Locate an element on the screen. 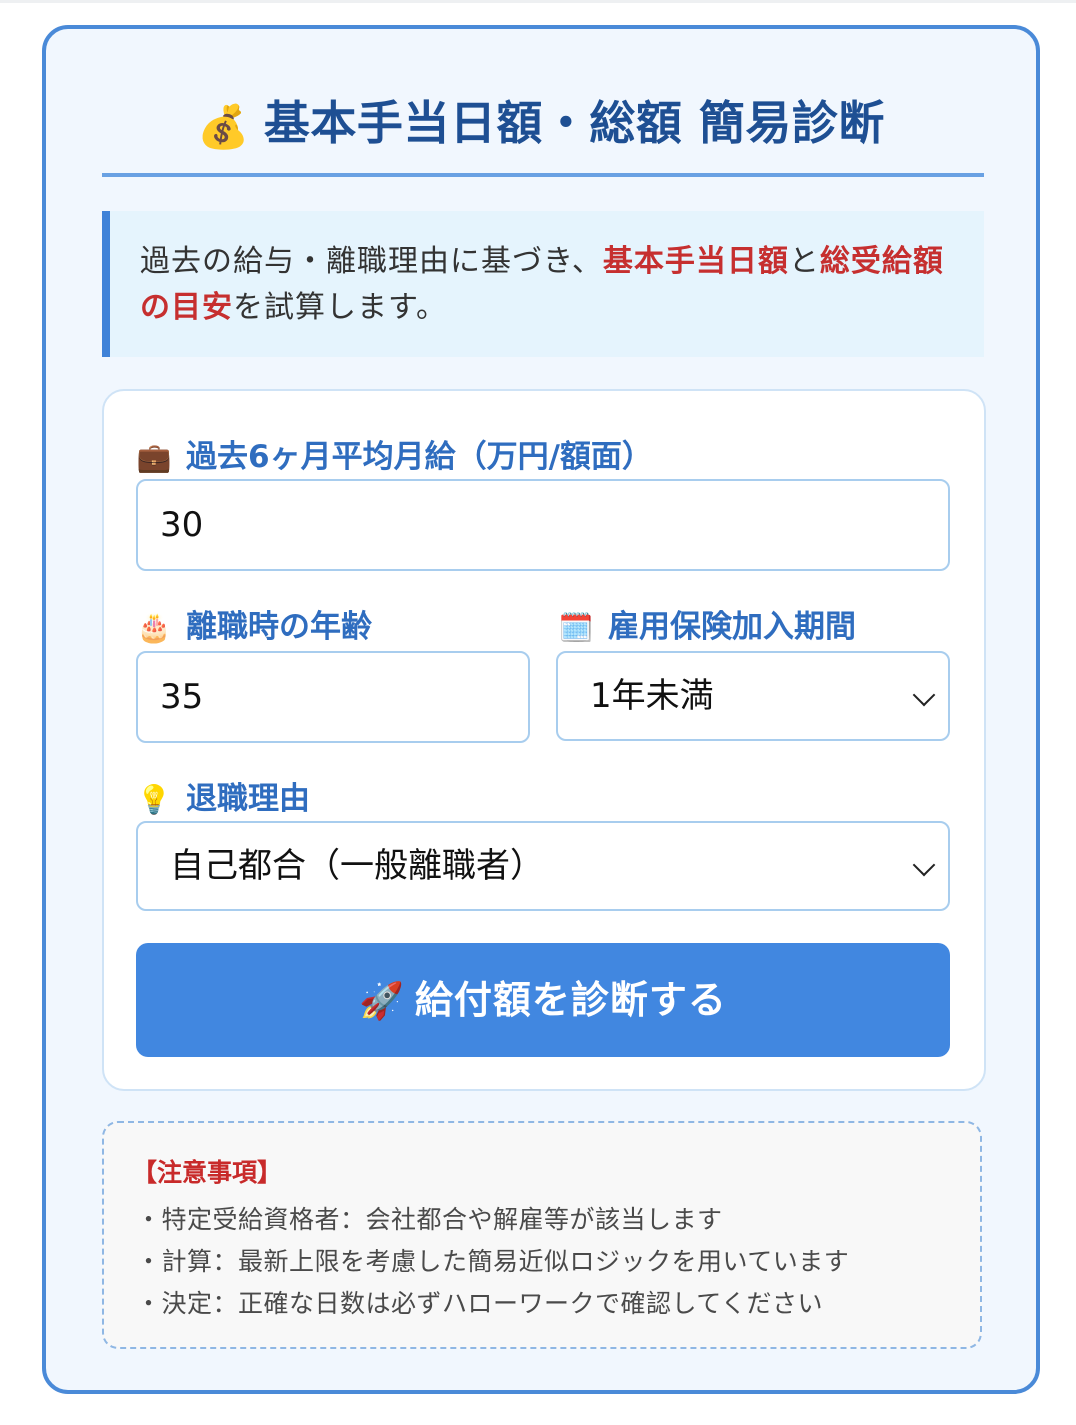 This screenshot has width=1076, height=1425. salary-input-value: 30 is located at coordinates (182, 525).